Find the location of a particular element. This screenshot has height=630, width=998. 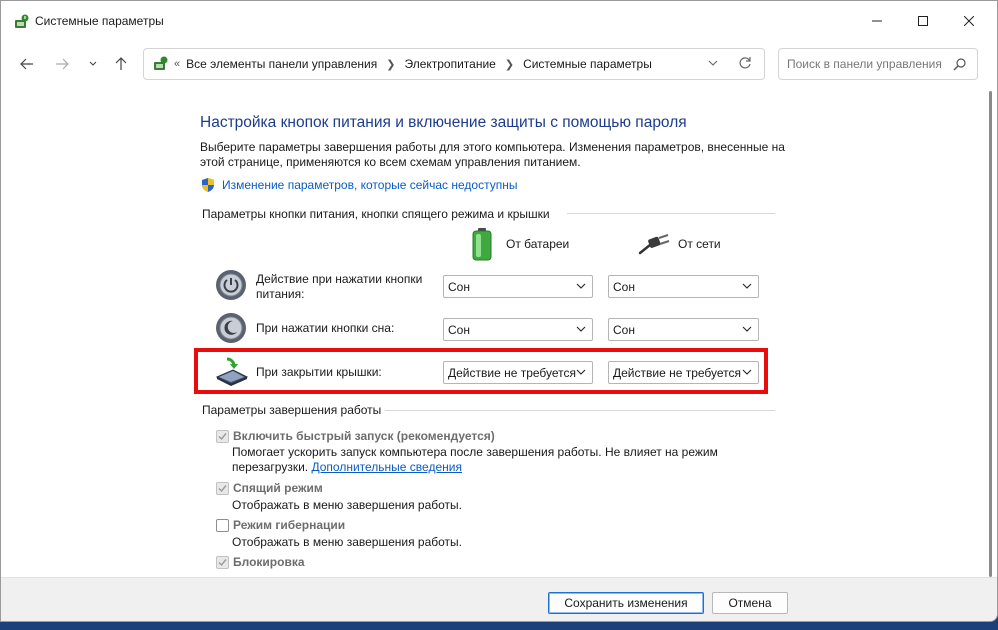

search-icon is located at coordinates (959, 64).